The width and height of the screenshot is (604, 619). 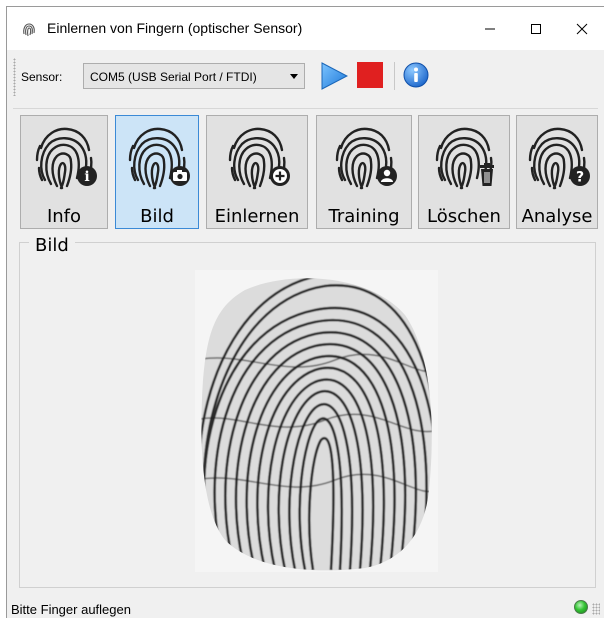 I want to click on tool-button-loeschen: Löschen, so click(x=464, y=172).